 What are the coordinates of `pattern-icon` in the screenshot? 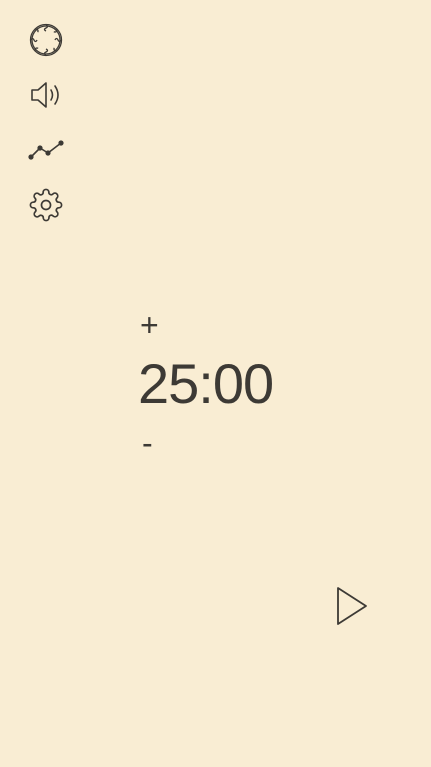 It's located at (46, 40).